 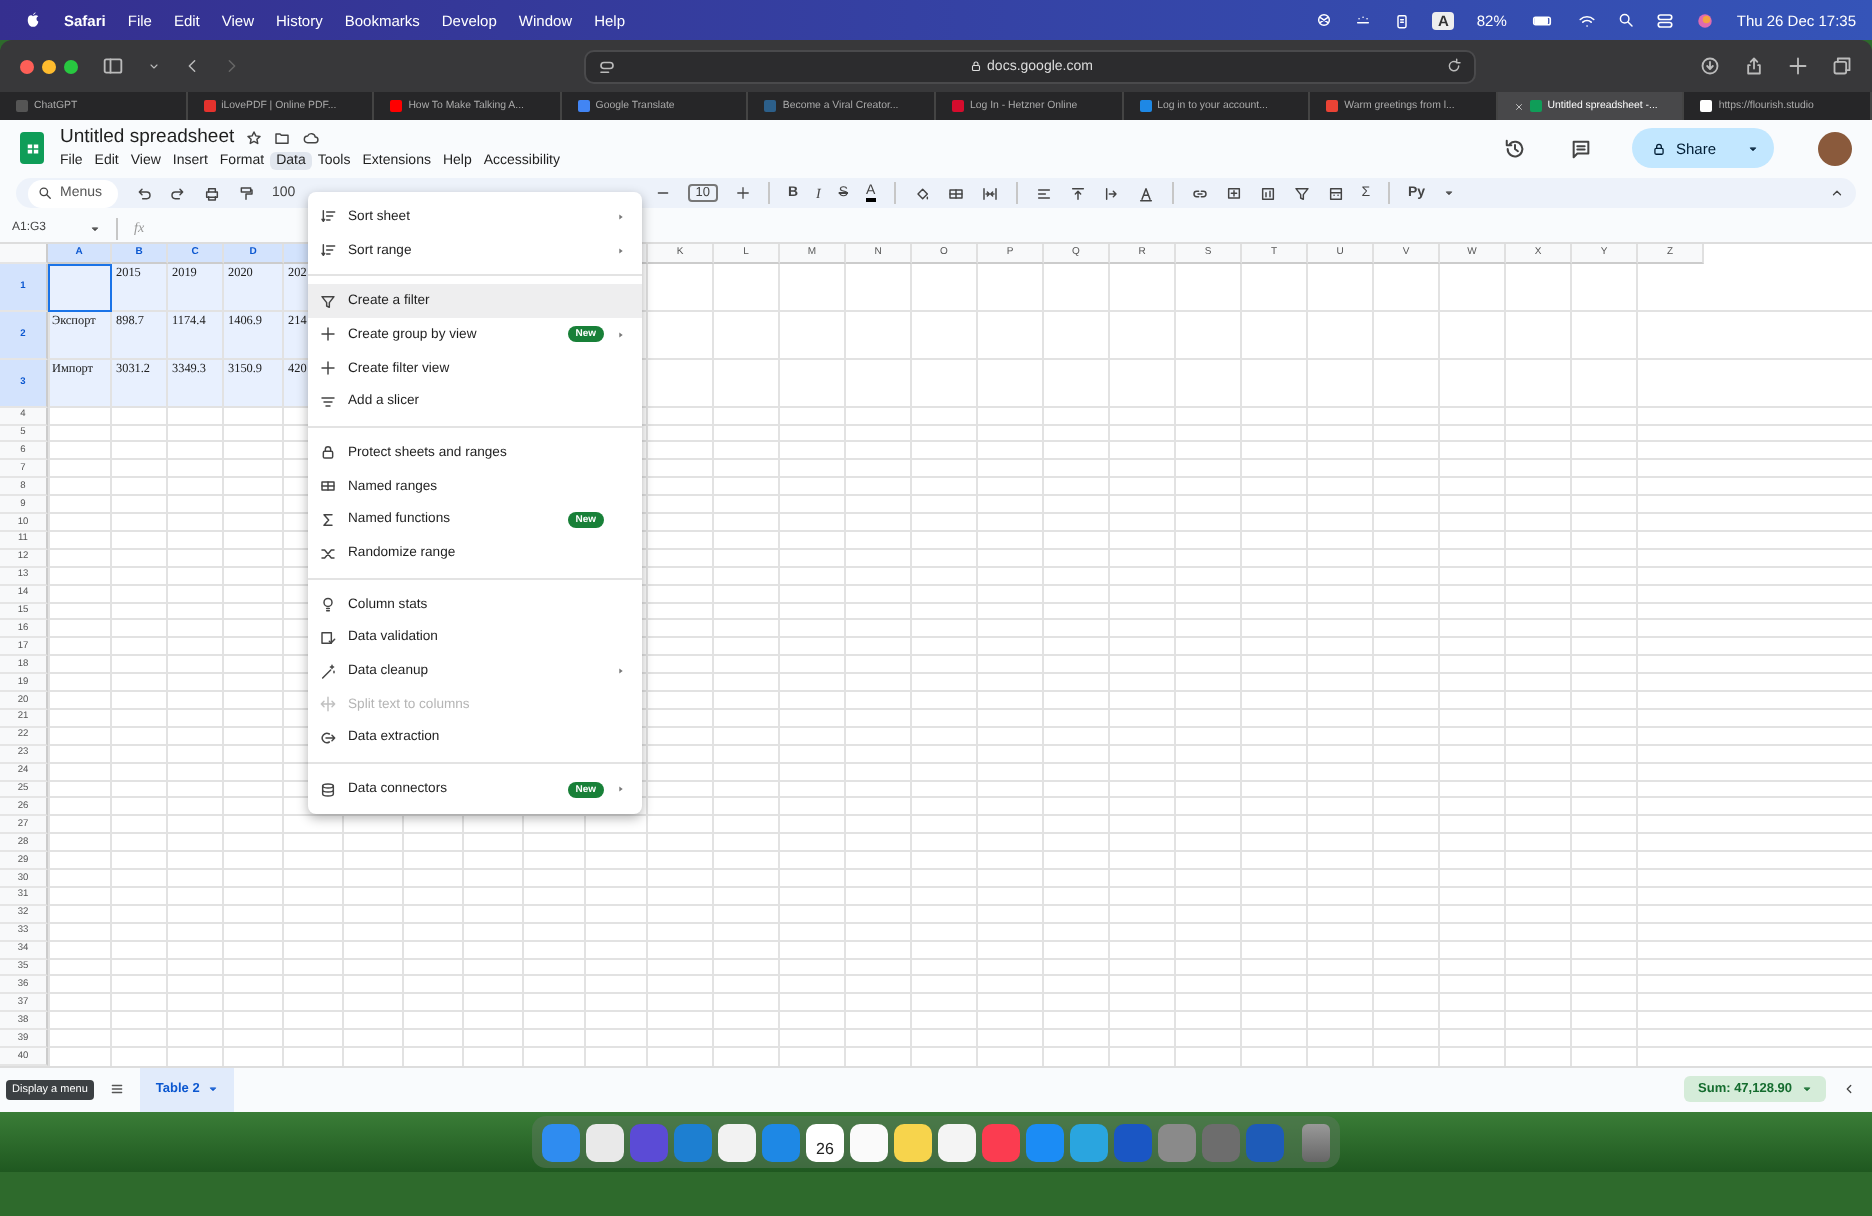 I want to click on sheets-logo-icon, so click(x=32, y=148).